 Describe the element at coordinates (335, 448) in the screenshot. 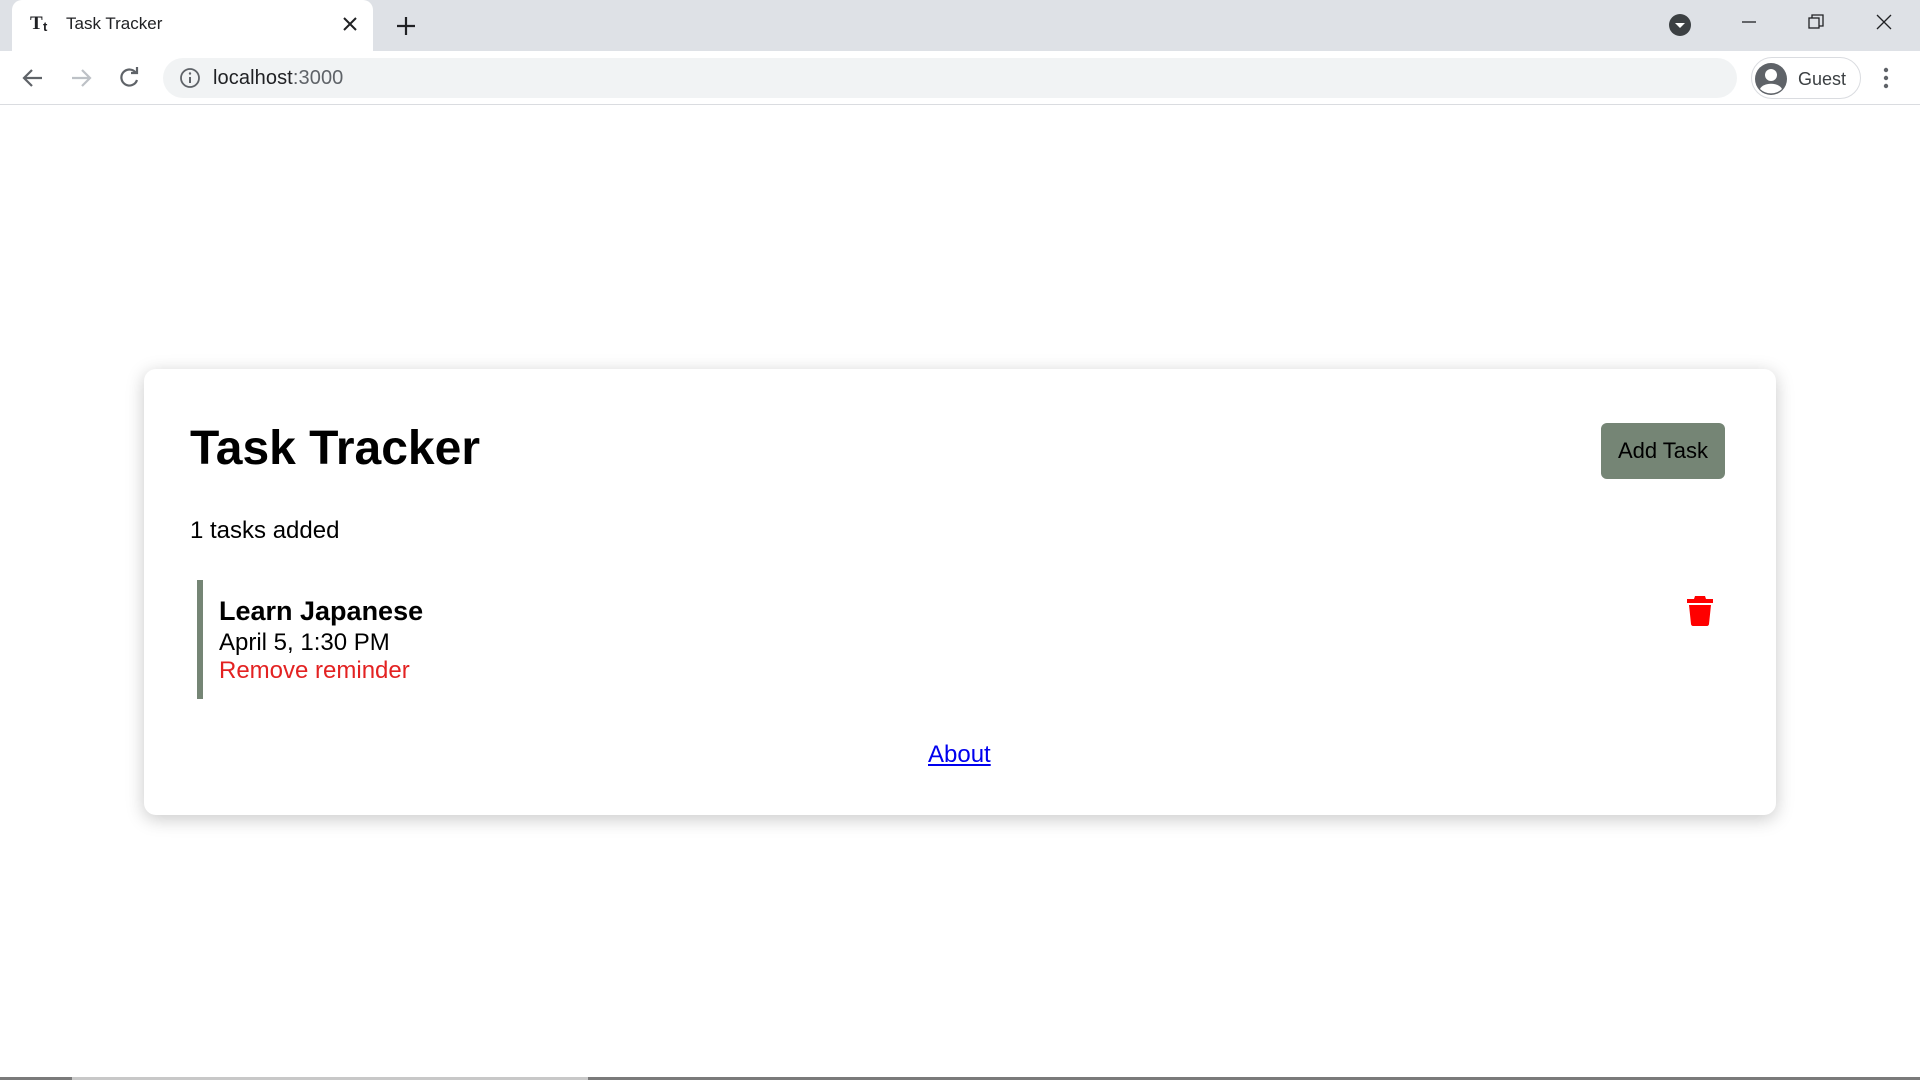

I see `page-title: Task Tracker` at that location.